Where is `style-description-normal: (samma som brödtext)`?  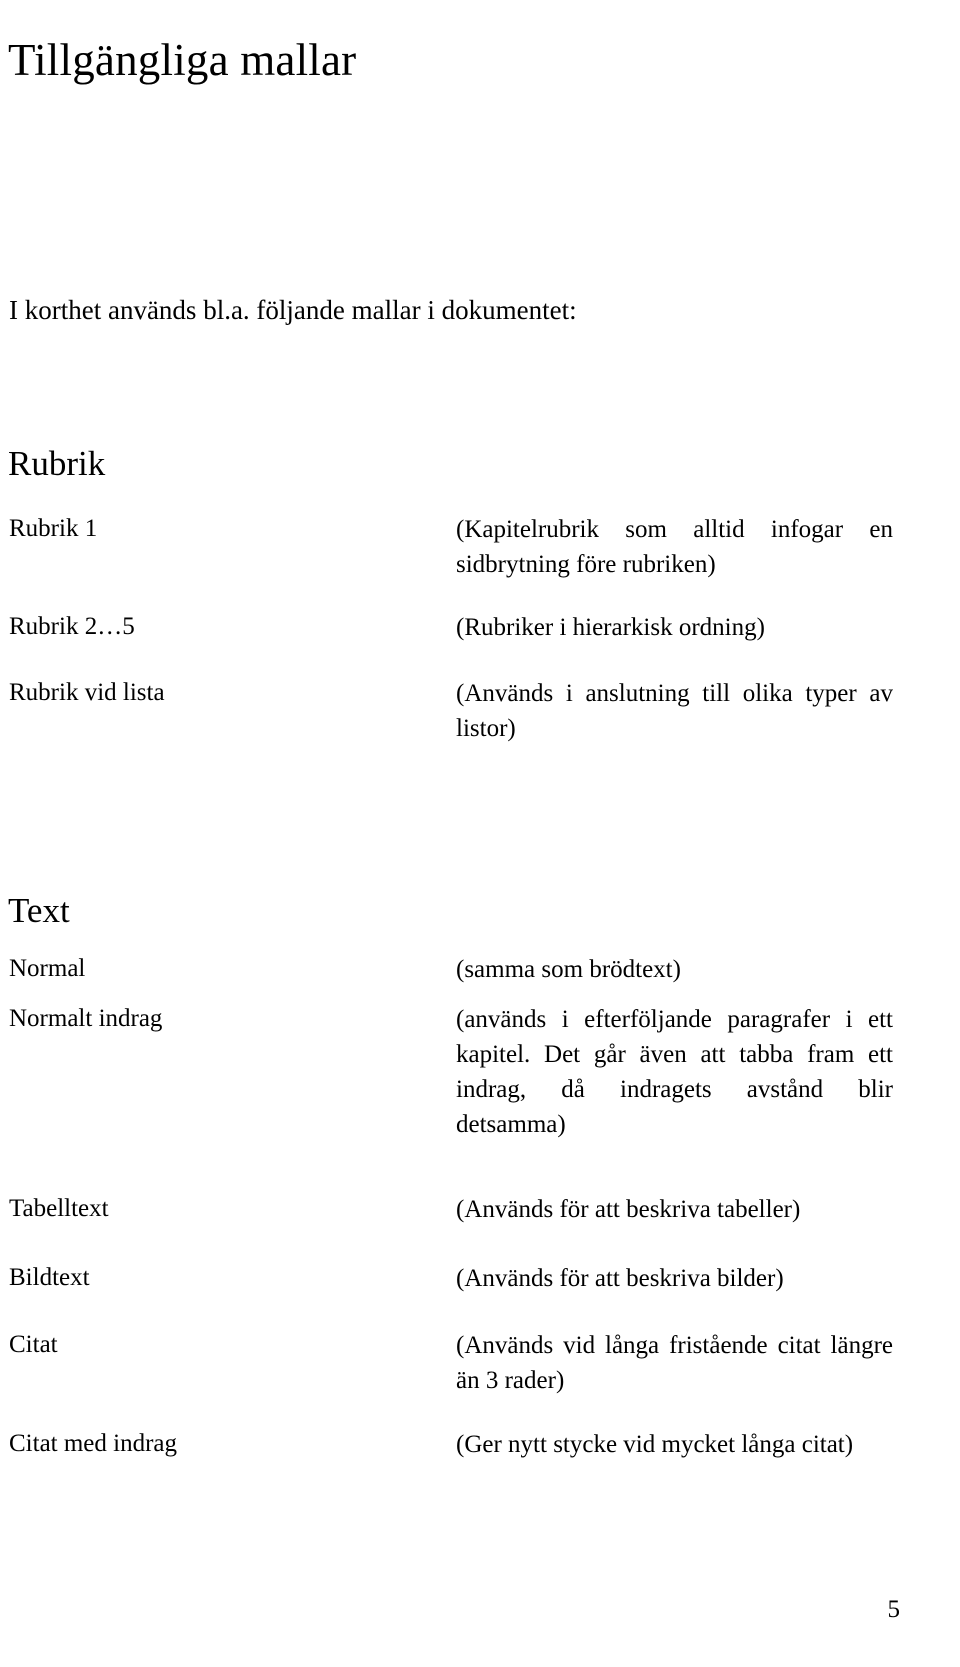
style-description-normal: (samma som brödtext) is located at coordinates (568, 969).